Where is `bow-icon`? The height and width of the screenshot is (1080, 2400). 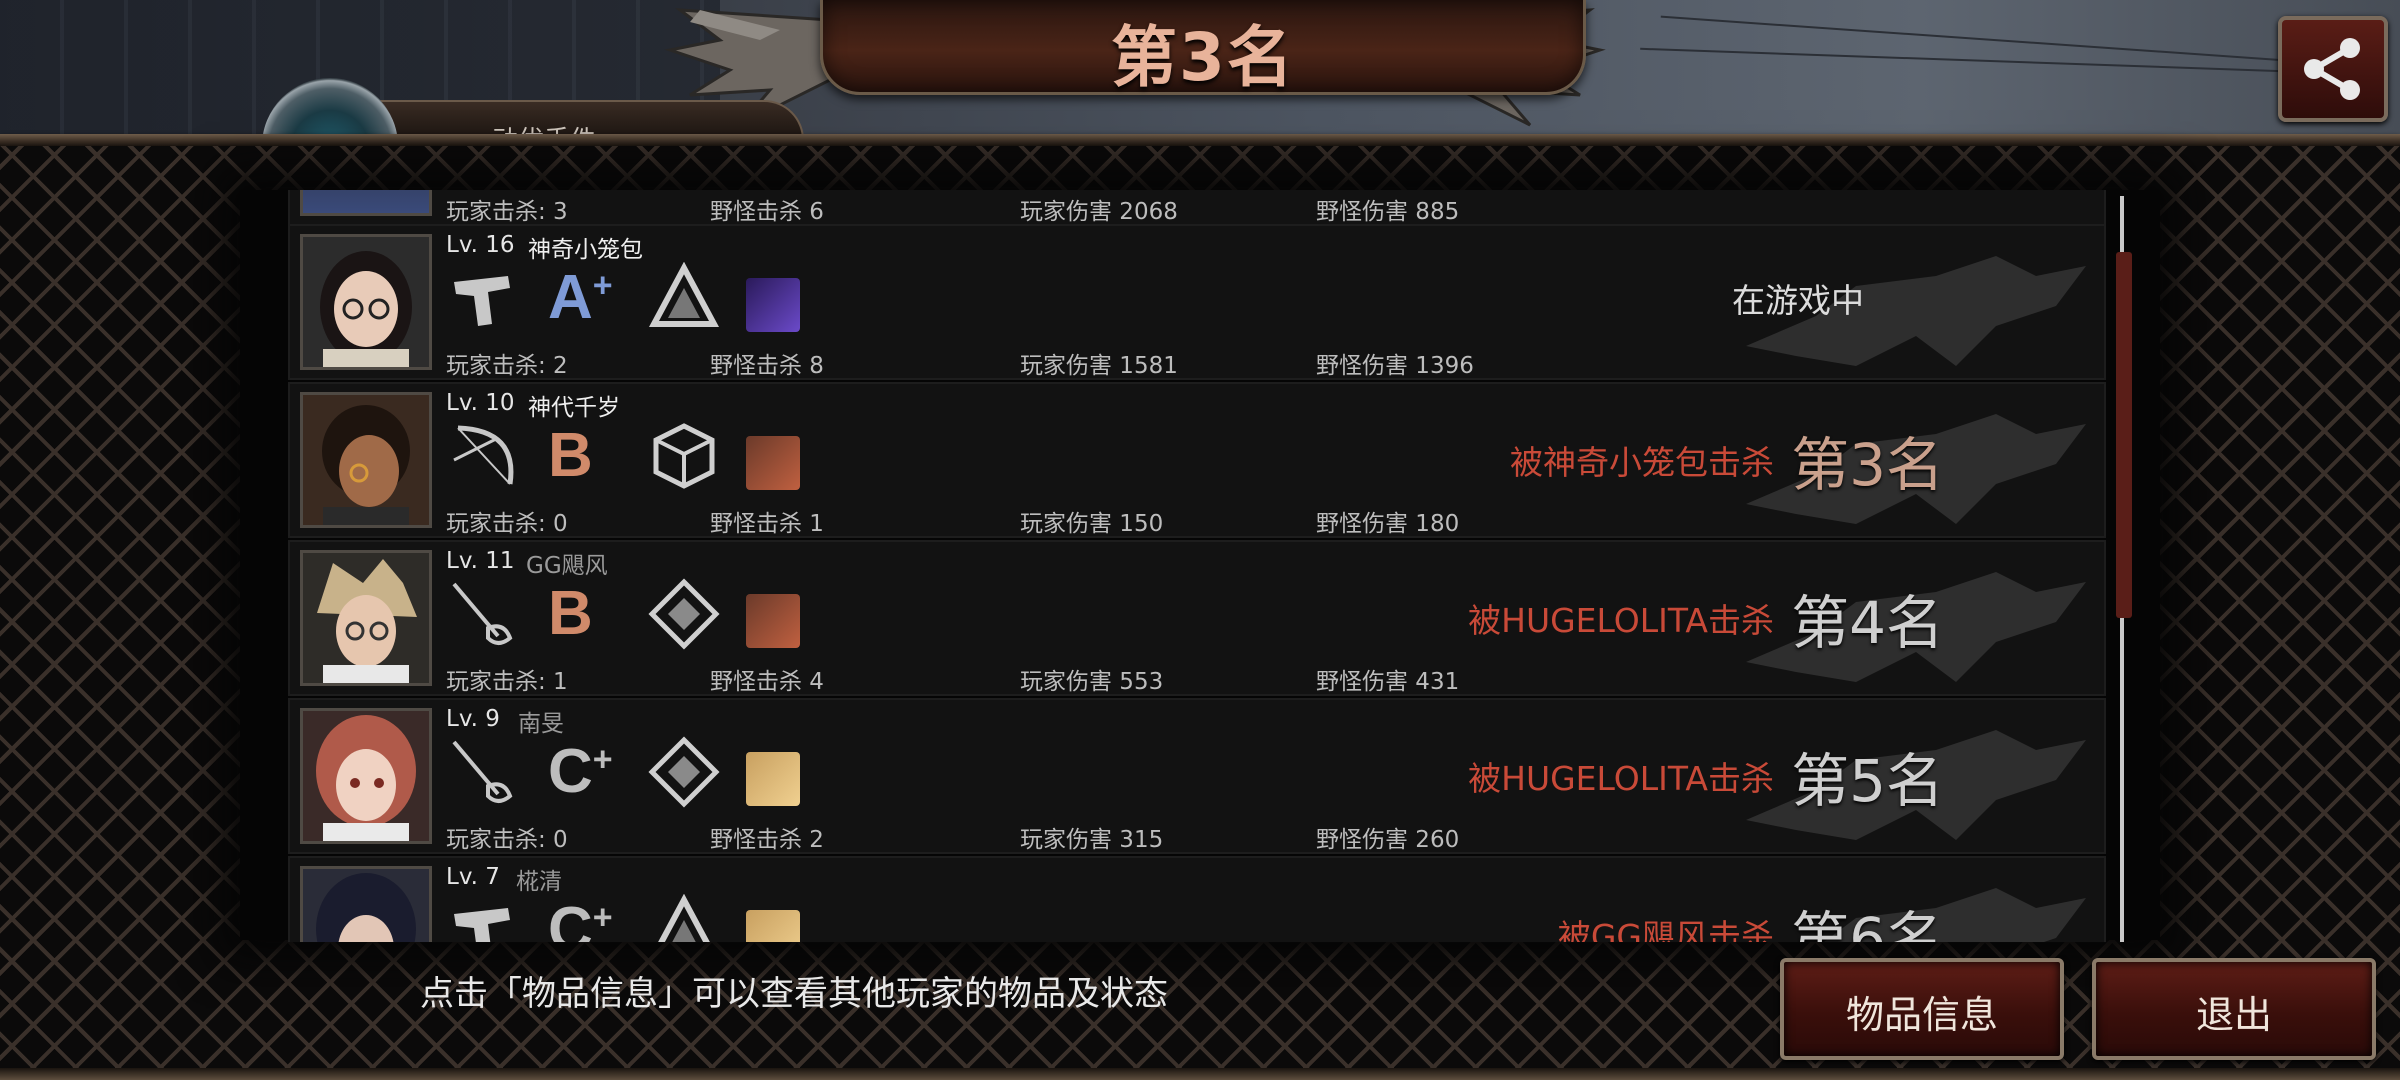 bow-icon is located at coordinates (483, 455).